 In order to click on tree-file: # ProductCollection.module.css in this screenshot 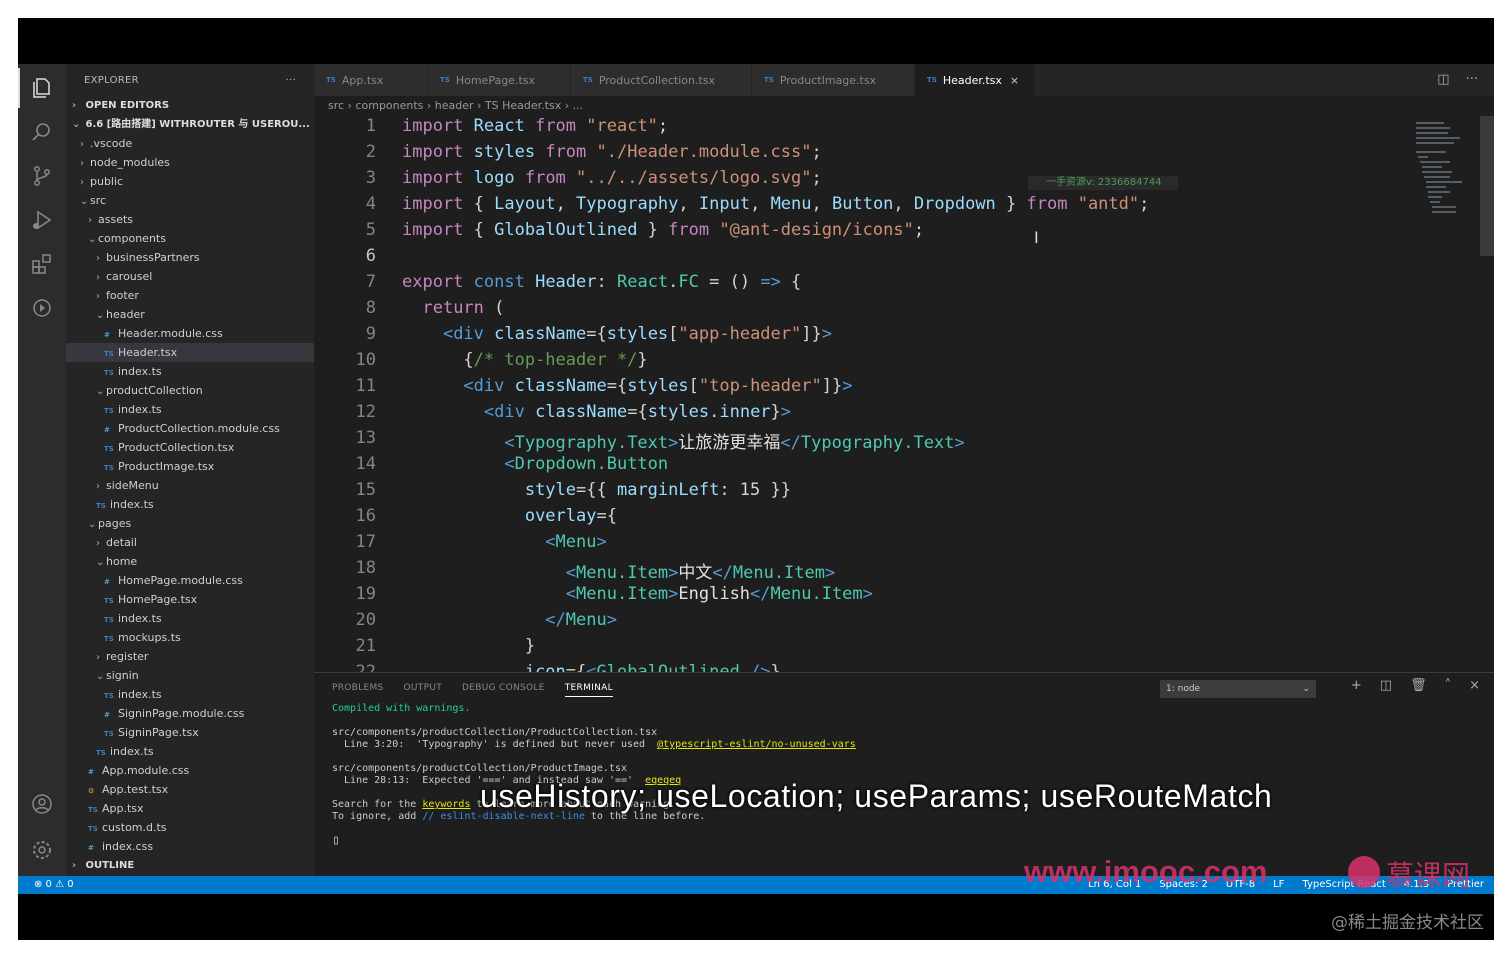, I will do `click(190, 428)`.